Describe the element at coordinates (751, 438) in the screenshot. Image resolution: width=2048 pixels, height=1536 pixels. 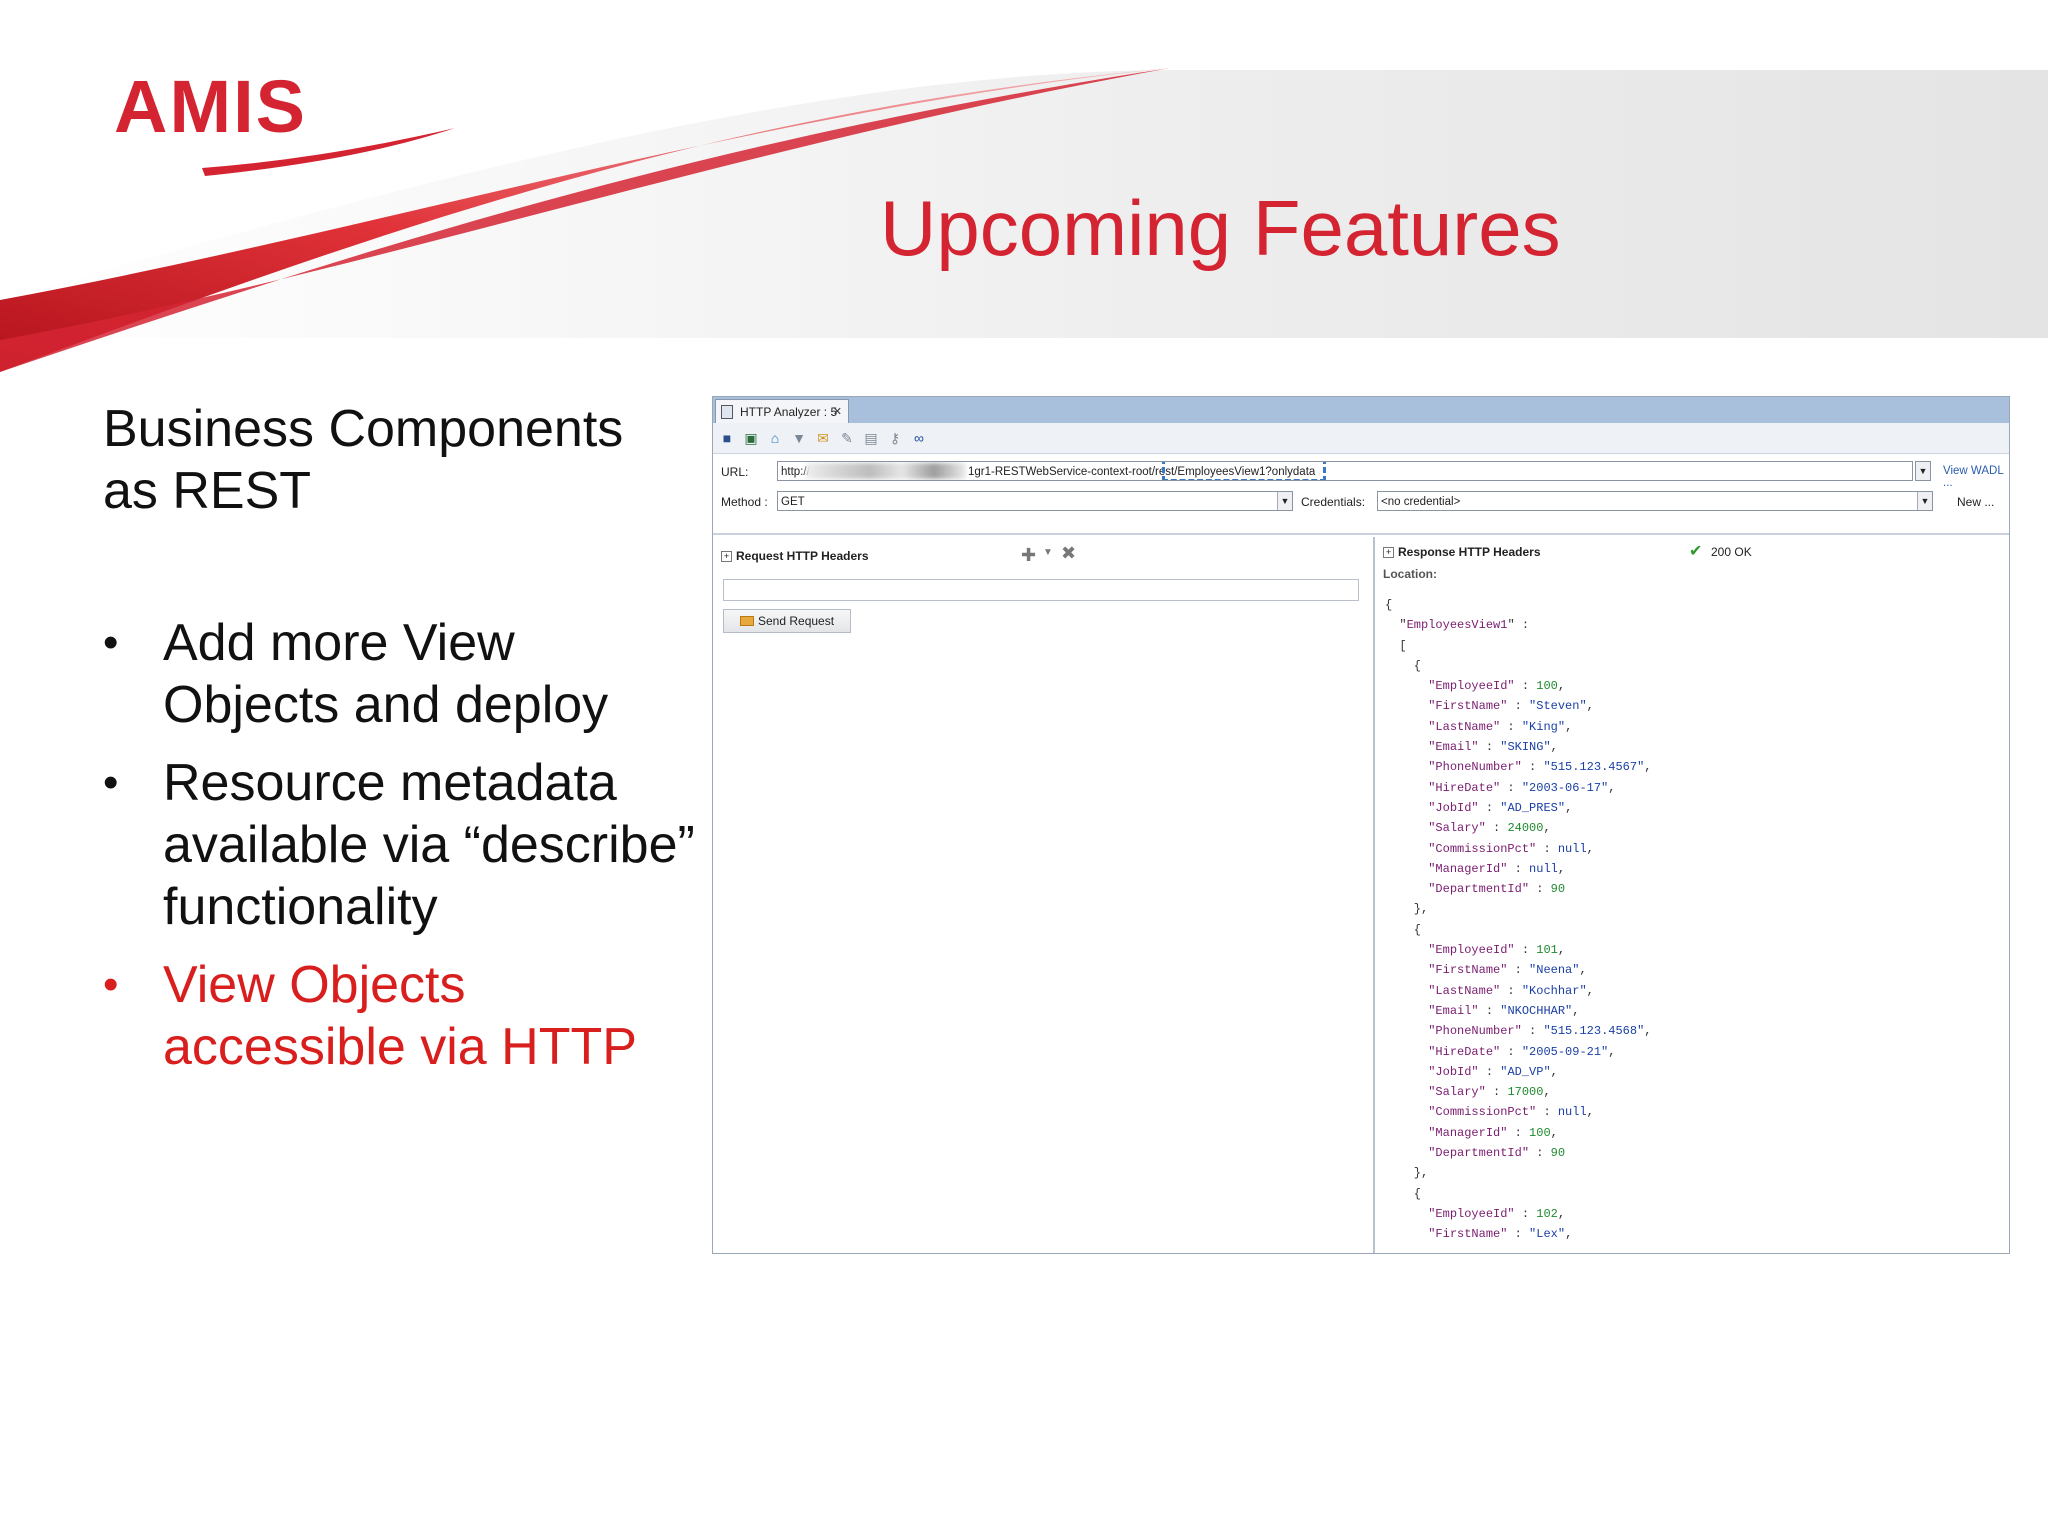
I see `save-all-icon: ▣` at that location.